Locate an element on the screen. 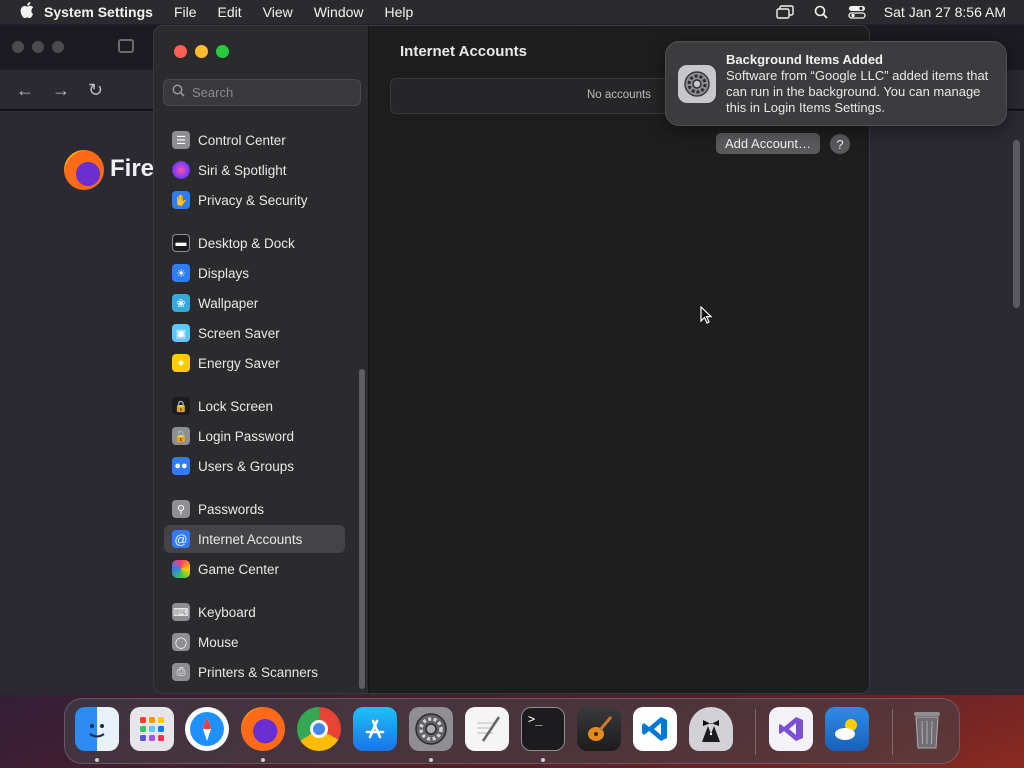 The image size is (1024, 768). sidebar-item-login-password: 🔒 Login Password is located at coordinates (254, 436).